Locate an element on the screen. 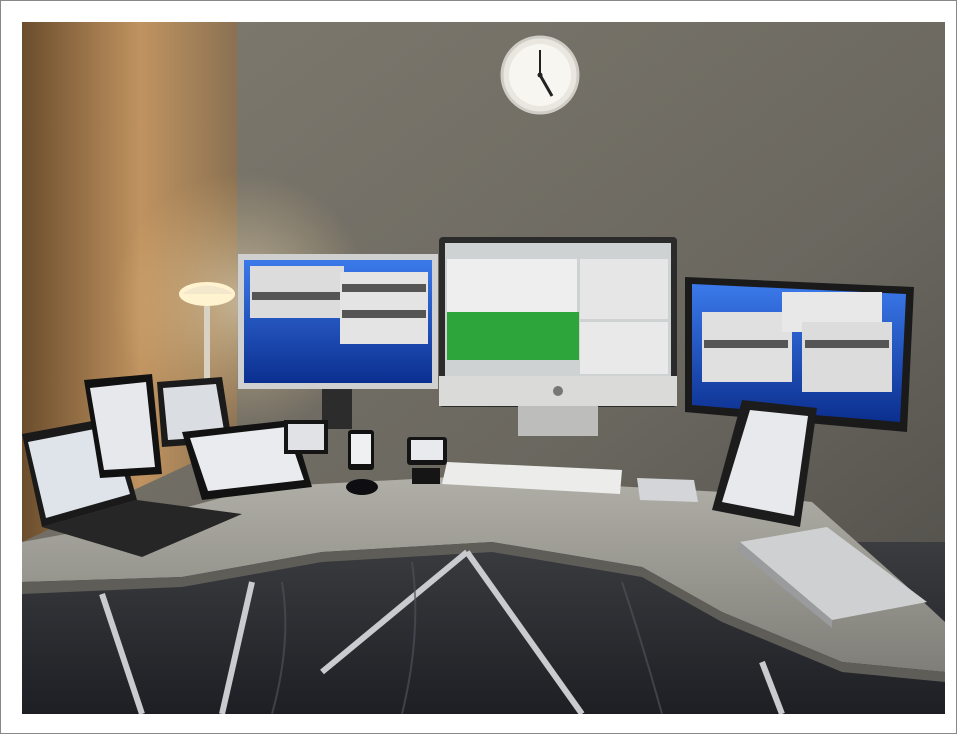 This screenshot has height=734, width=957. wall-clock-icon is located at coordinates (540, 75).